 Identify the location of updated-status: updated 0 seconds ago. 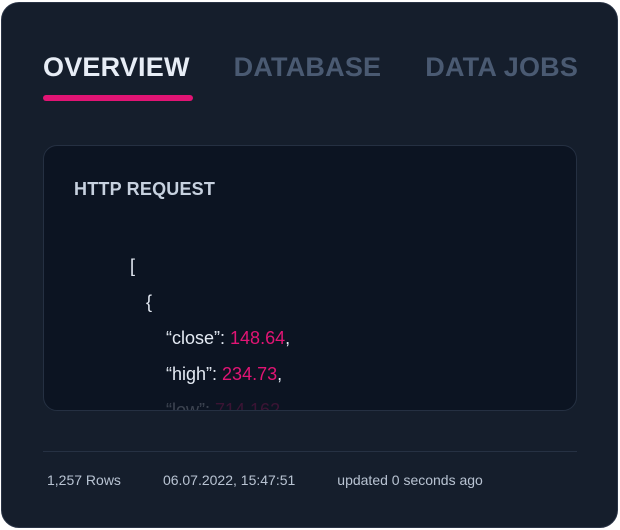
(410, 480).